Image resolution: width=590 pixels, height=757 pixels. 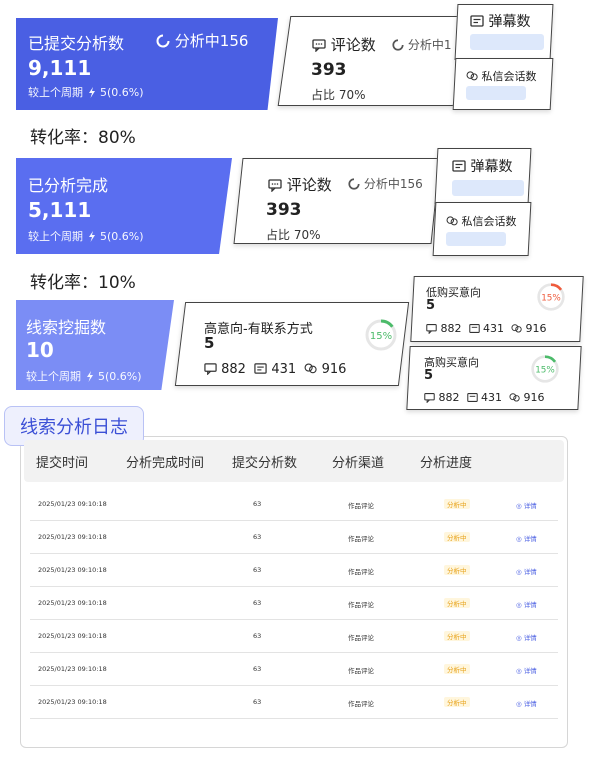 I want to click on high-intent-contact-value: 5, so click(x=209, y=343).